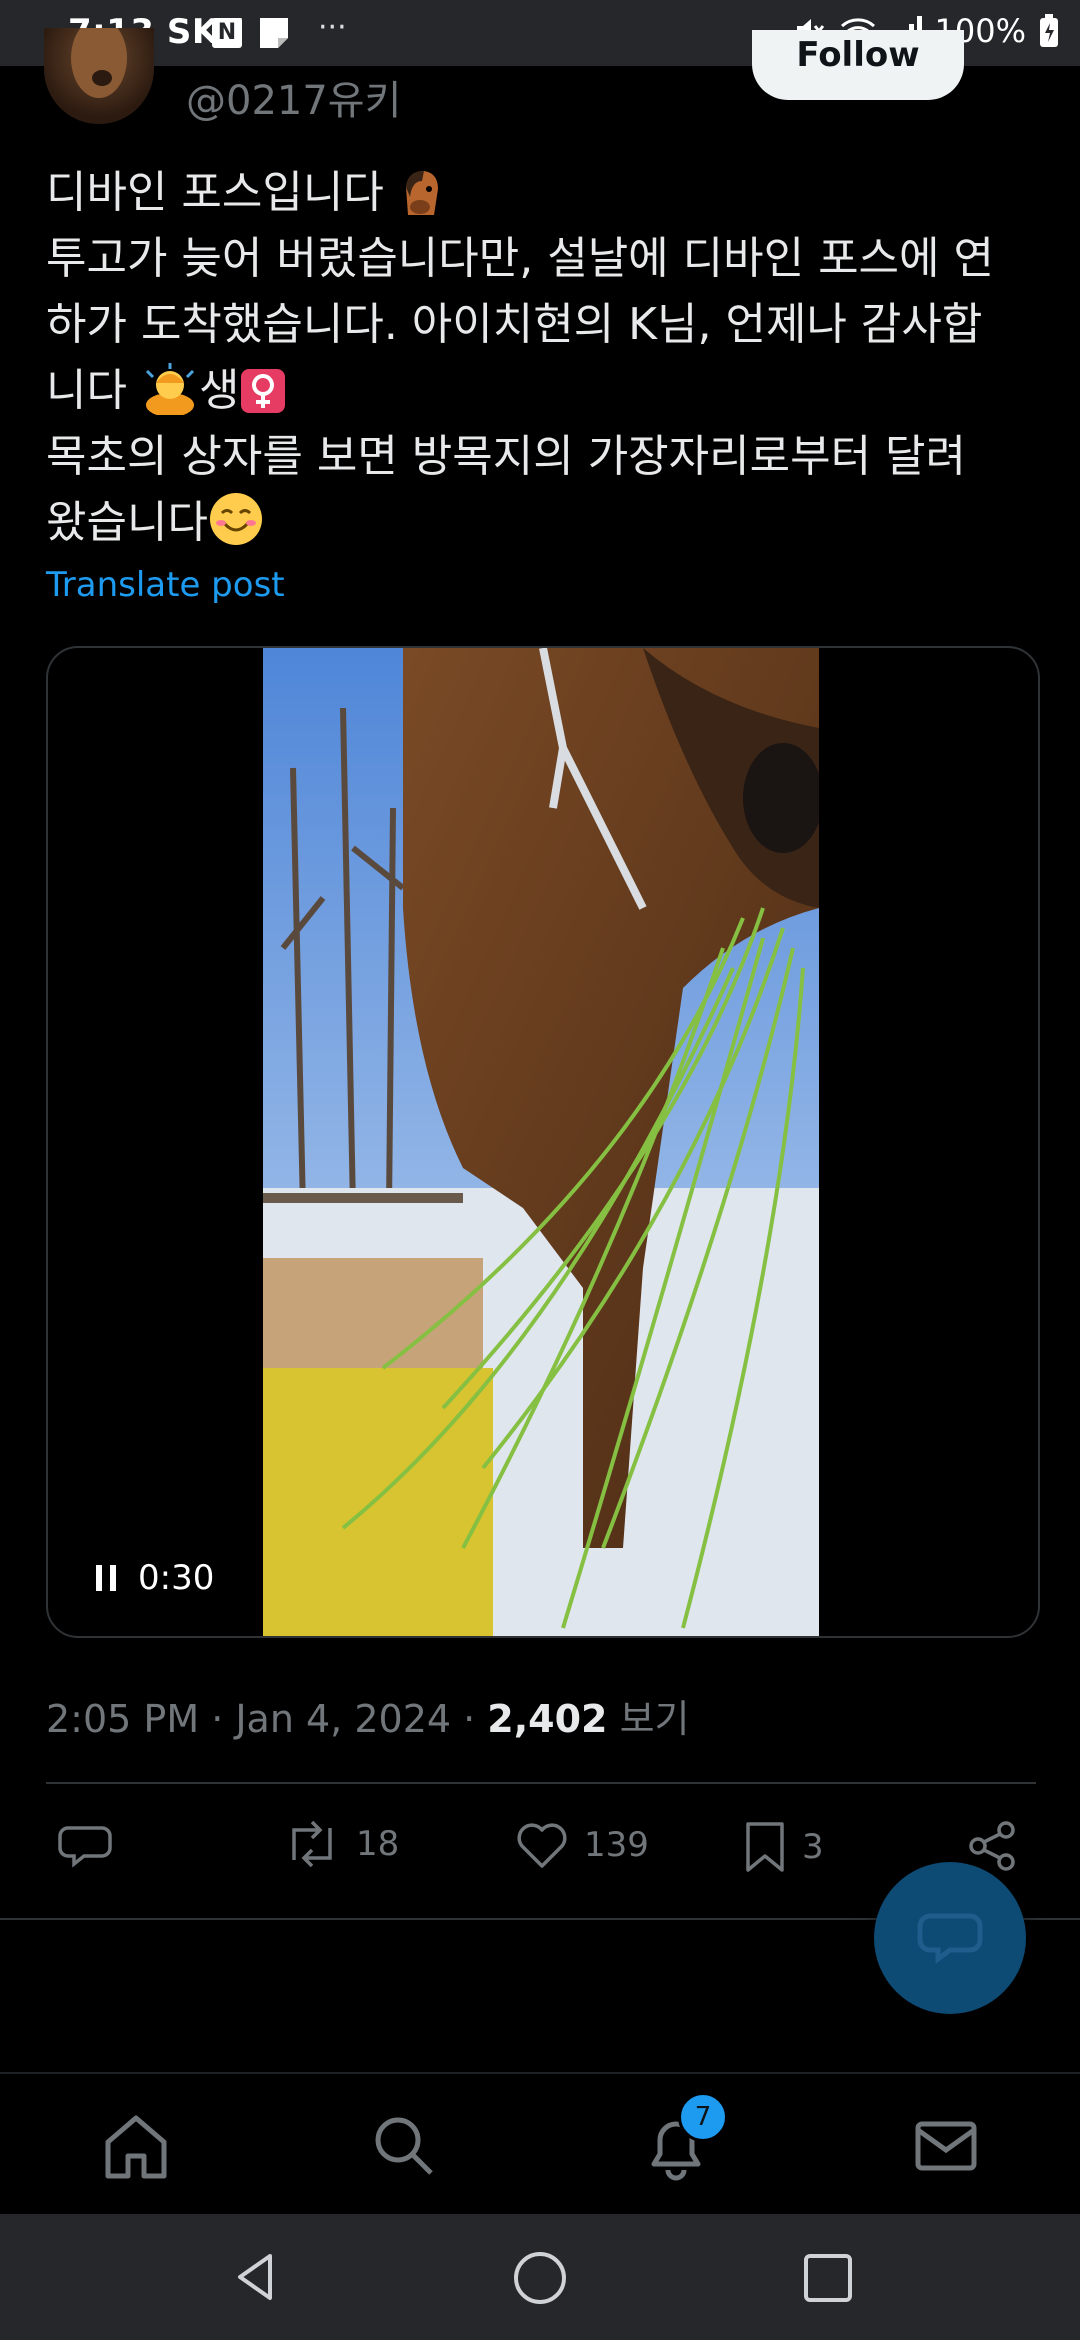 This screenshot has height=2340, width=1080. Describe the element at coordinates (547, 1719) in the screenshot. I see `views-count: 2,402` at that location.